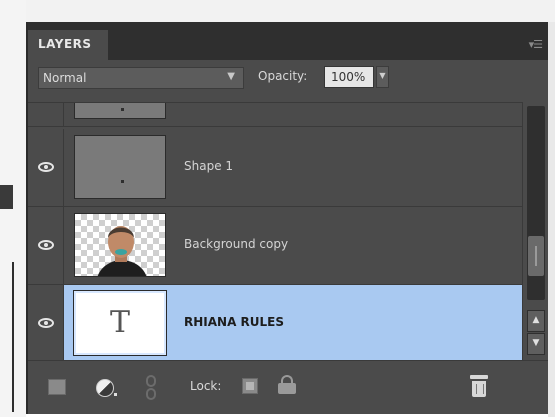 Image resolution: width=555 pixels, height=417 pixels. Describe the element at coordinates (250, 386) in the screenshot. I see `lock-transparent-pixels-icon` at that location.